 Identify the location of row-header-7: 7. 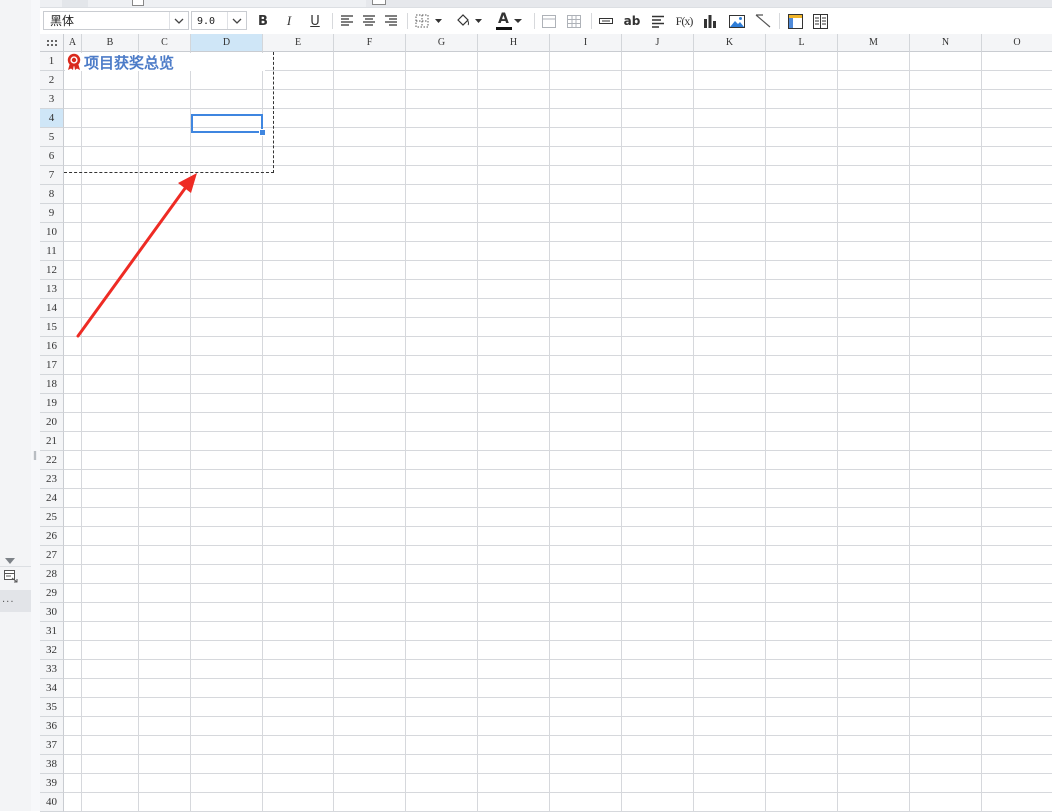
(52, 175).